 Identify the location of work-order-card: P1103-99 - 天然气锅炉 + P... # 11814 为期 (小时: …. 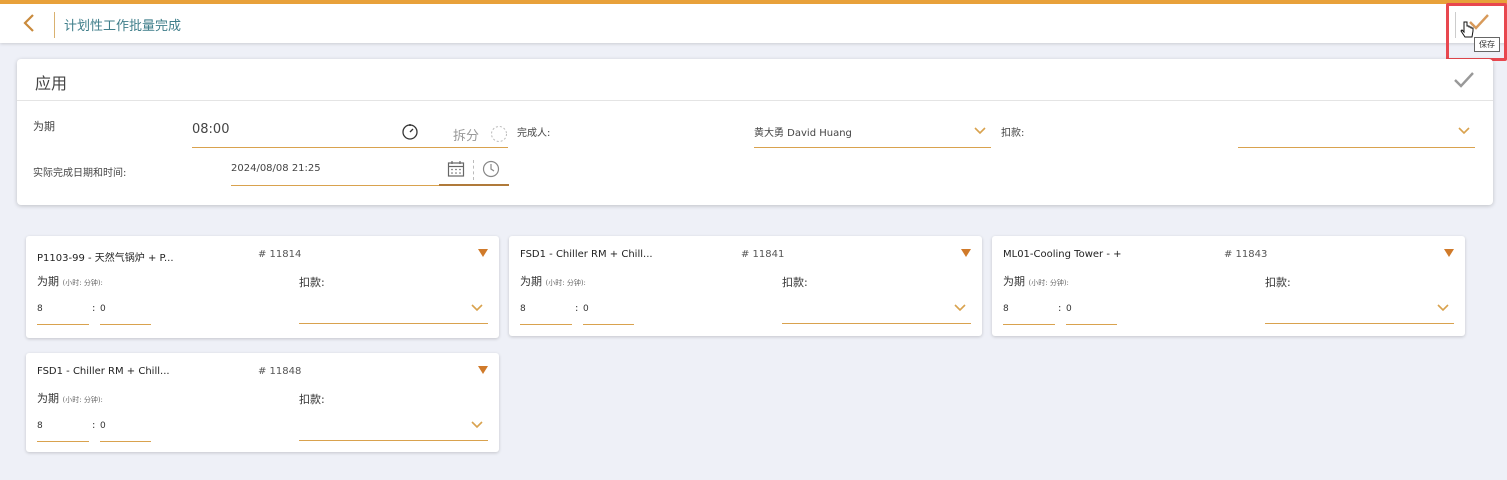
(262, 287).